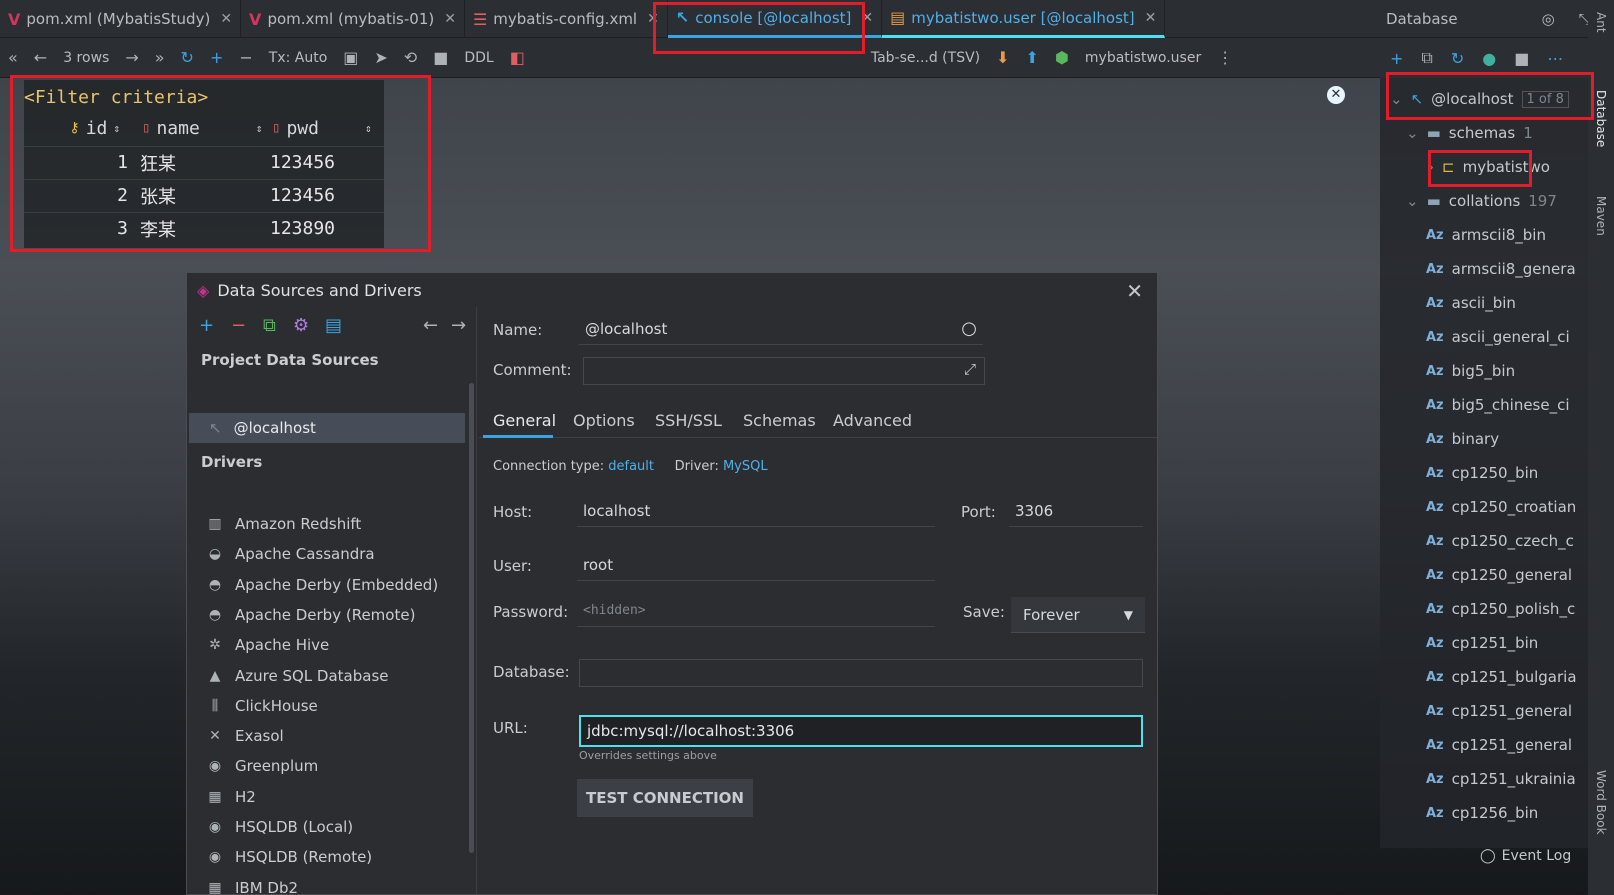 This screenshot has height=895, width=1614. Describe the element at coordinates (1500, 609) in the screenshot. I see `tree-collation-item: Az cp1250_polish_c` at that location.